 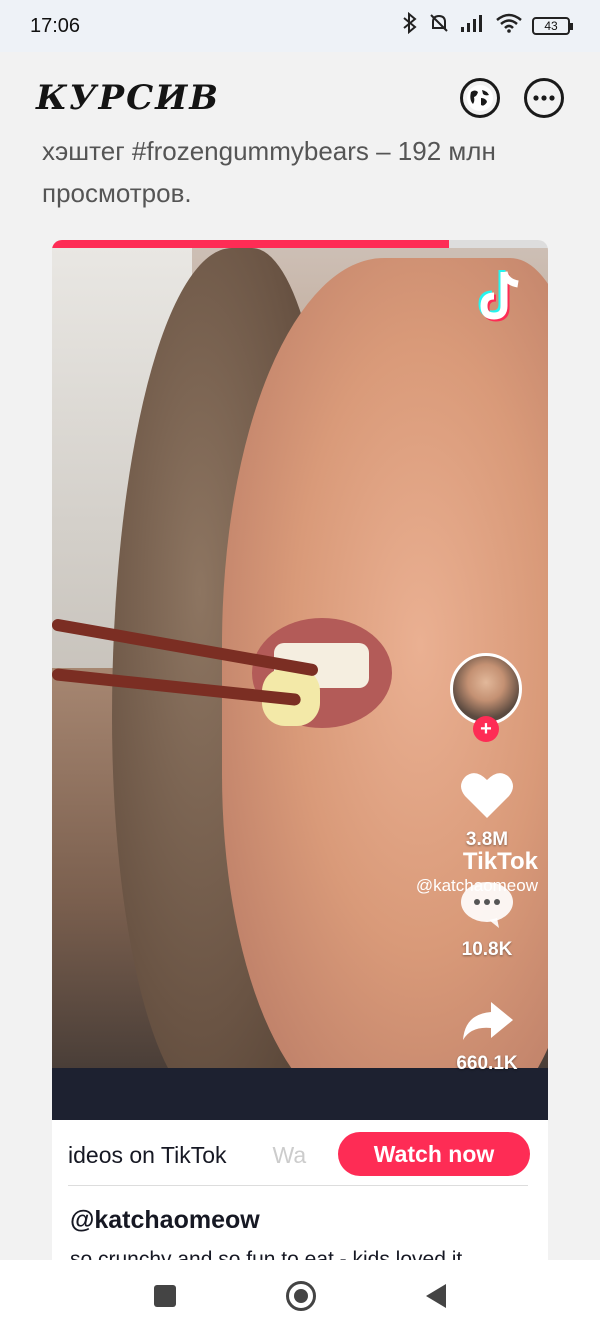 I want to click on watermark-name: TikTok, so click(x=500, y=861).